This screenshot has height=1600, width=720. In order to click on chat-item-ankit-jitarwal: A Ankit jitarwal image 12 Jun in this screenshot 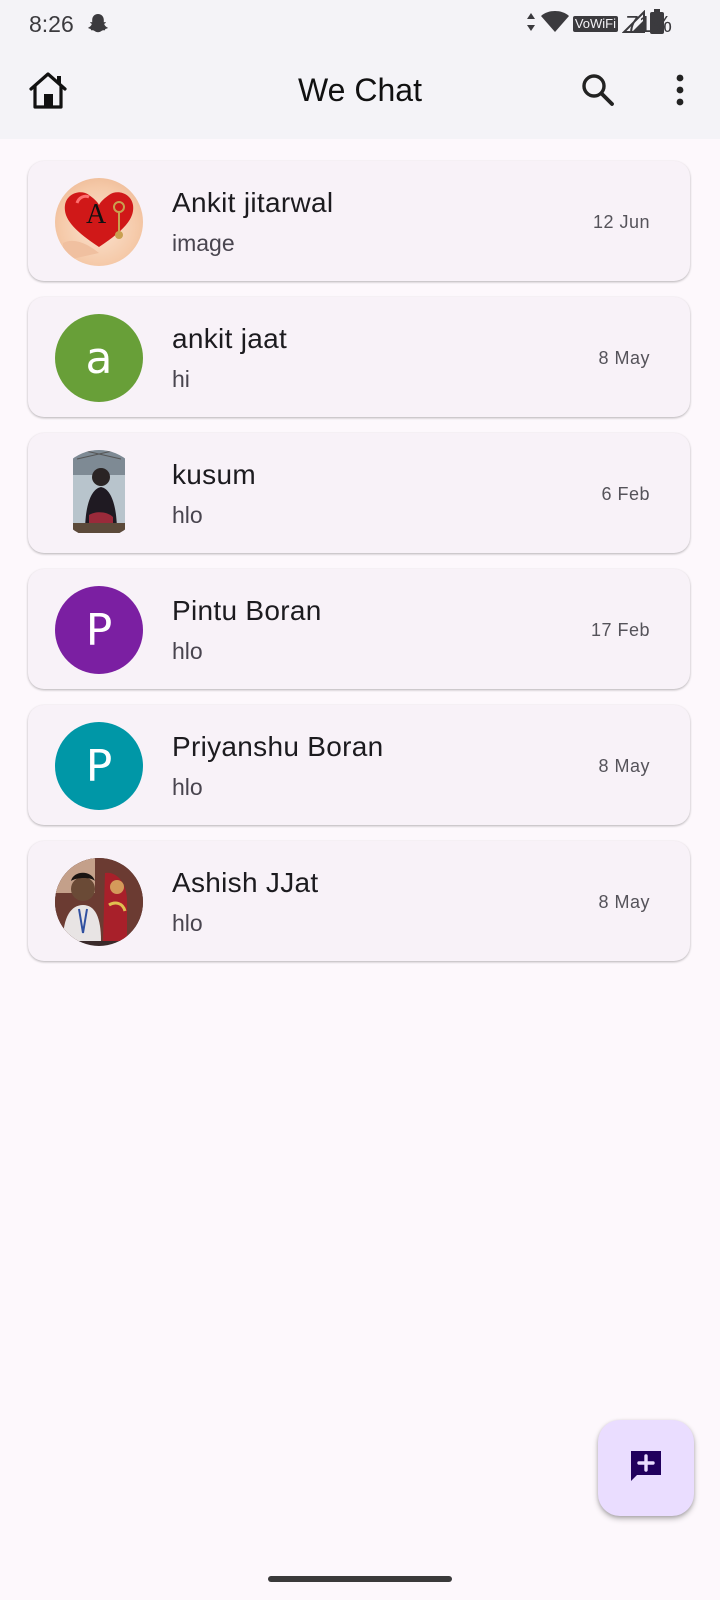, I will do `click(359, 221)`.